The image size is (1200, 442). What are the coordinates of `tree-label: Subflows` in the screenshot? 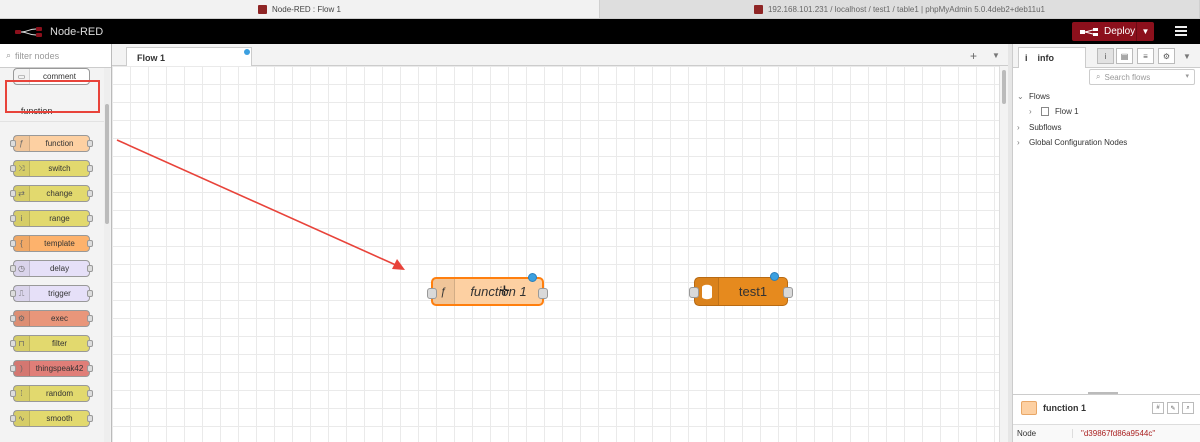 It's located at (1045, 127).